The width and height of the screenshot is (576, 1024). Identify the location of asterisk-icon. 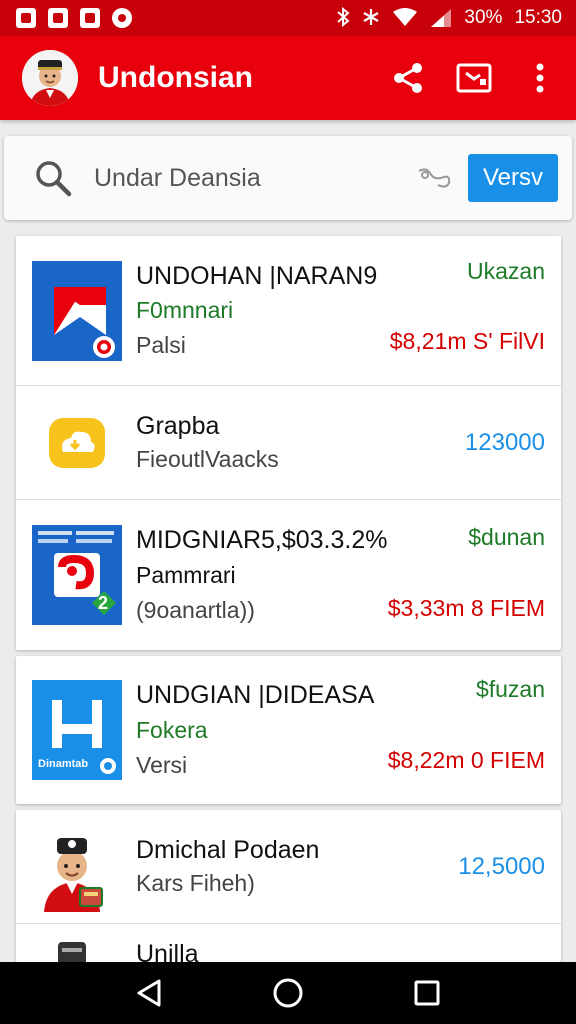
(371, 18).